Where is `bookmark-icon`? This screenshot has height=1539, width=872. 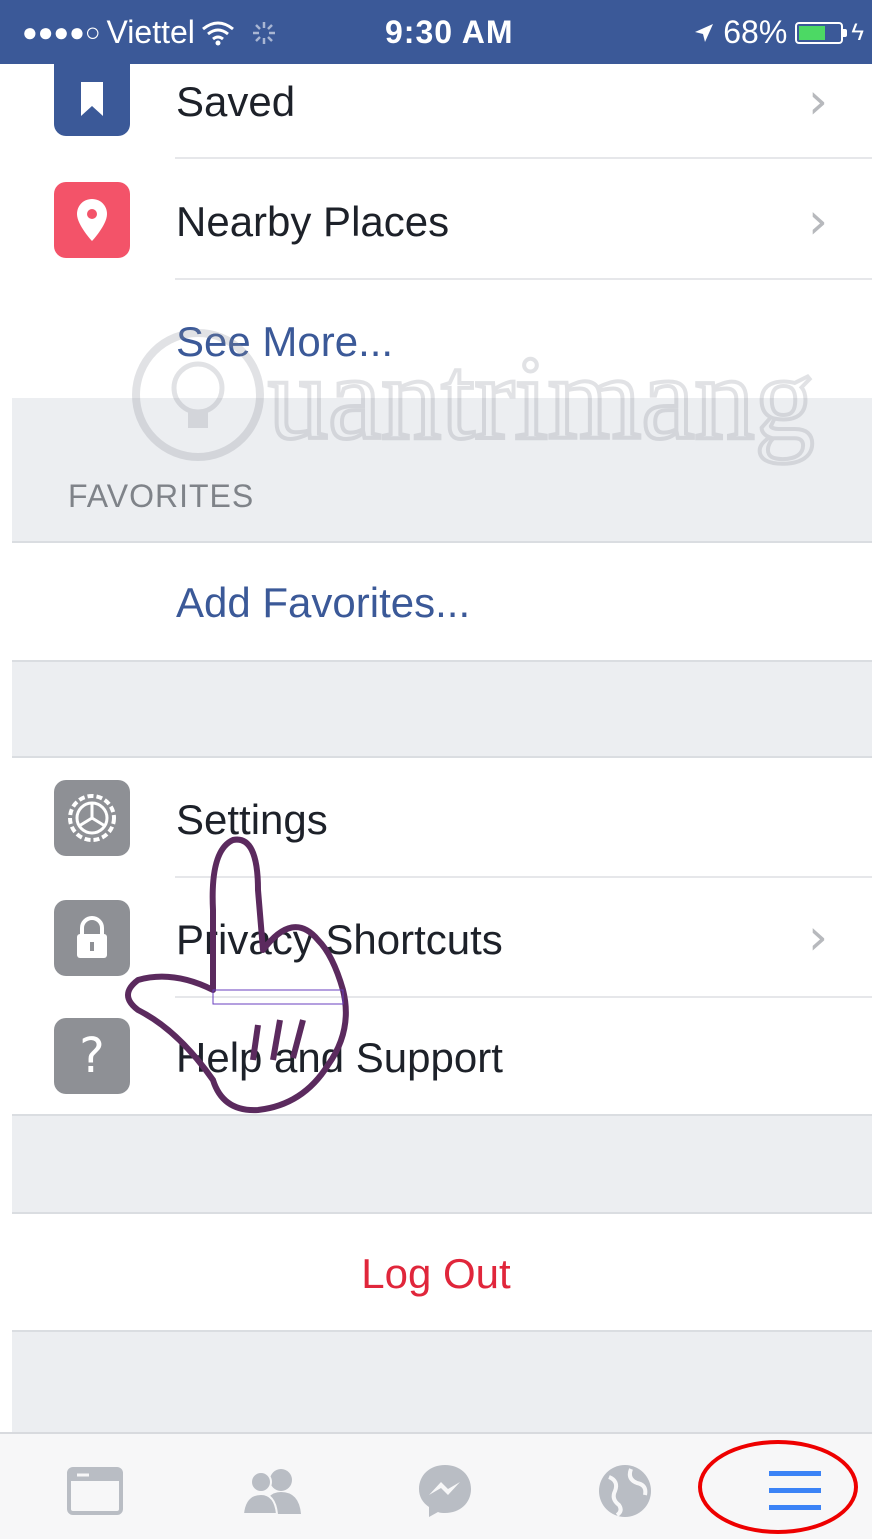
bookmark-icon is located at coordinates (92, 100).